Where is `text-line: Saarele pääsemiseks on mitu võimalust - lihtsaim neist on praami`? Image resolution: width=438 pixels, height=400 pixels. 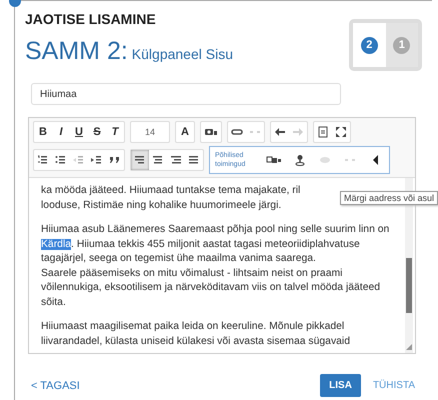
text-line: Saarele pääsemiseks on mitu võimalust - lihtsaim neist on praami is located at coordinates (191, 273).